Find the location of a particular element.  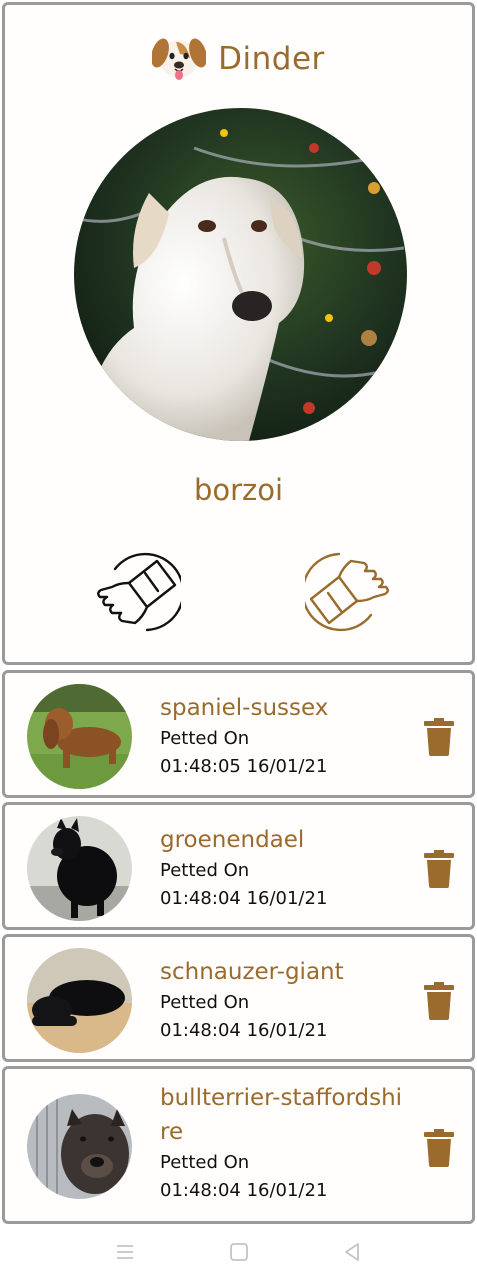

system-nav-bar is located at coordinates (238, 1253).